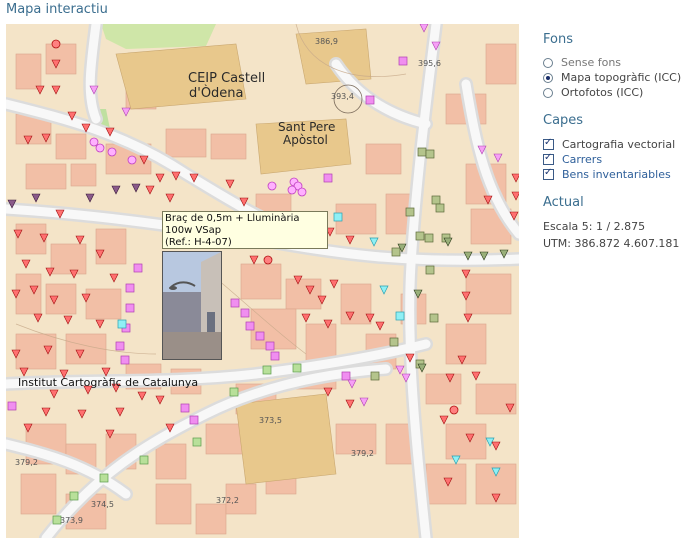  Describe the element at coordinates (227, 500) in the screenshot. I see `height-label: 372,2` at that location.